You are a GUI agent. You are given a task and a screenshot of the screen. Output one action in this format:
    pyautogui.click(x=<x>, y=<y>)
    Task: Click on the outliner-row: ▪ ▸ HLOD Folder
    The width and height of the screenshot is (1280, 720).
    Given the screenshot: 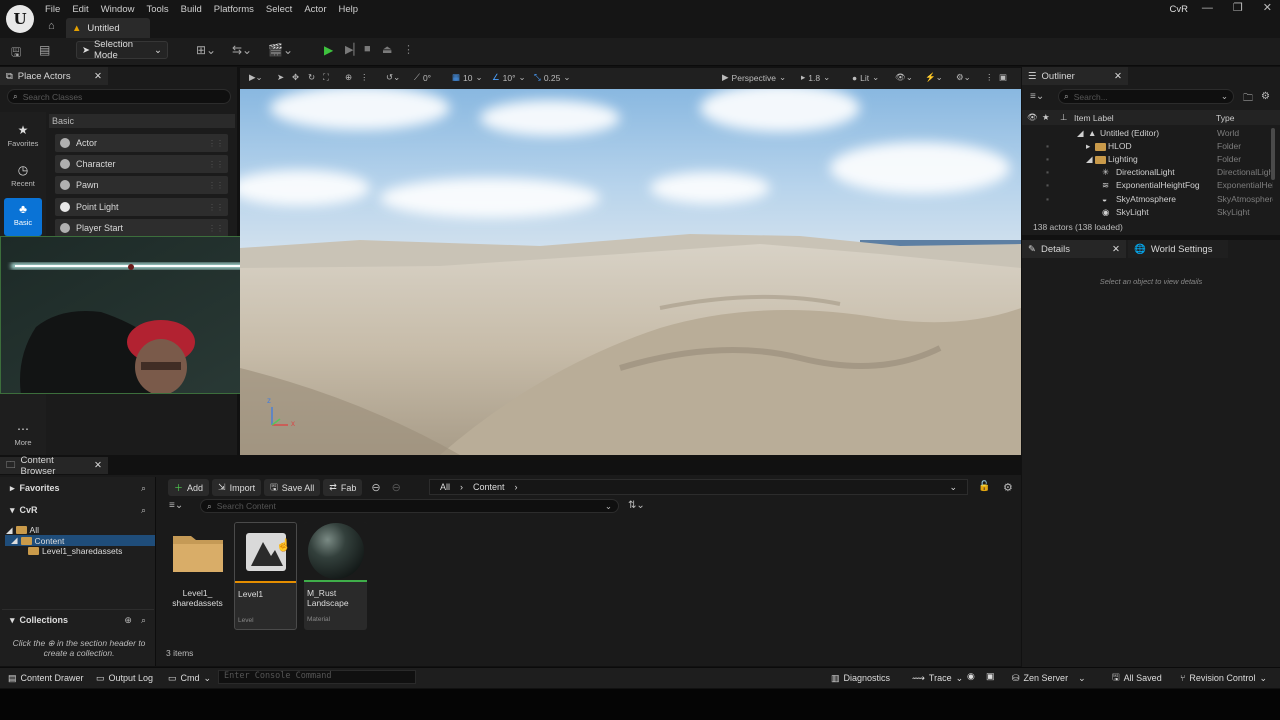 What is the action you would take?
    pyautogui.click(x=1147, y=147)
    